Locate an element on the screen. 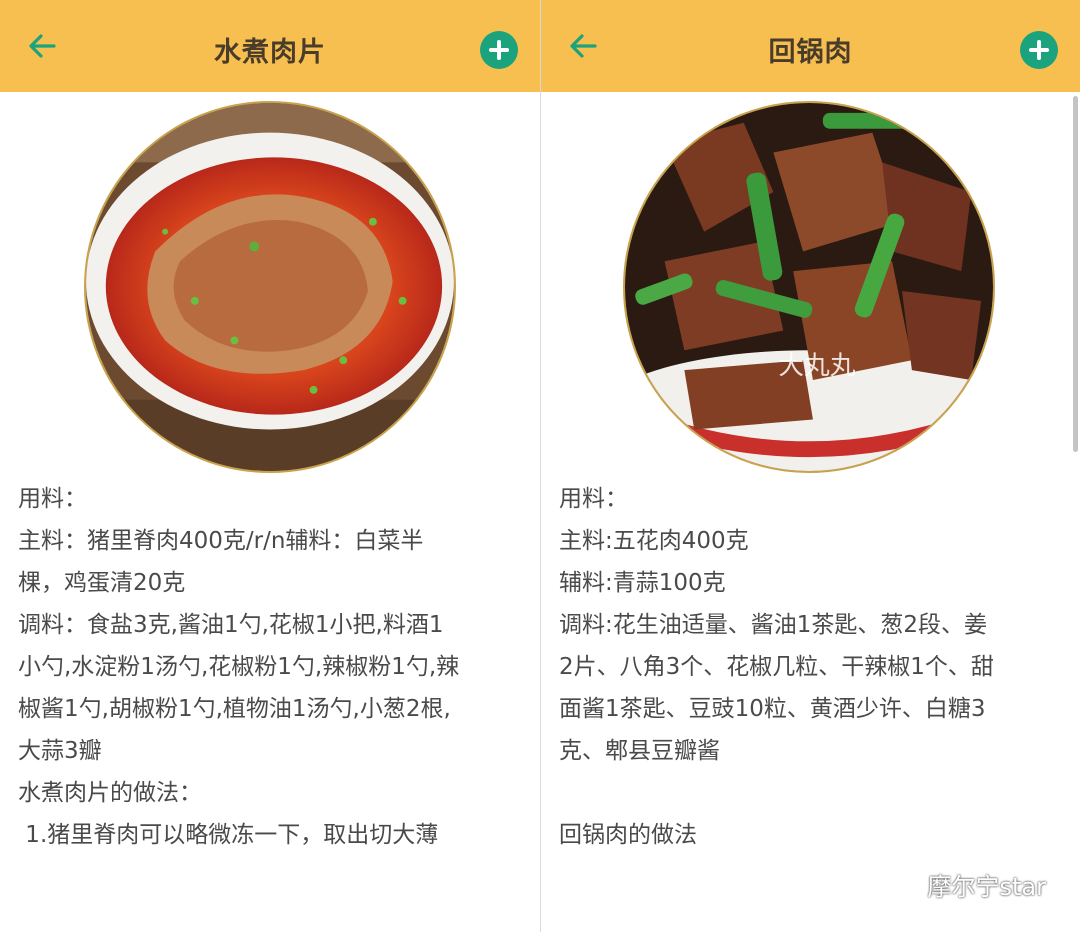  photo-watermark: 大丸丸 is located at coordinates (816, 366).